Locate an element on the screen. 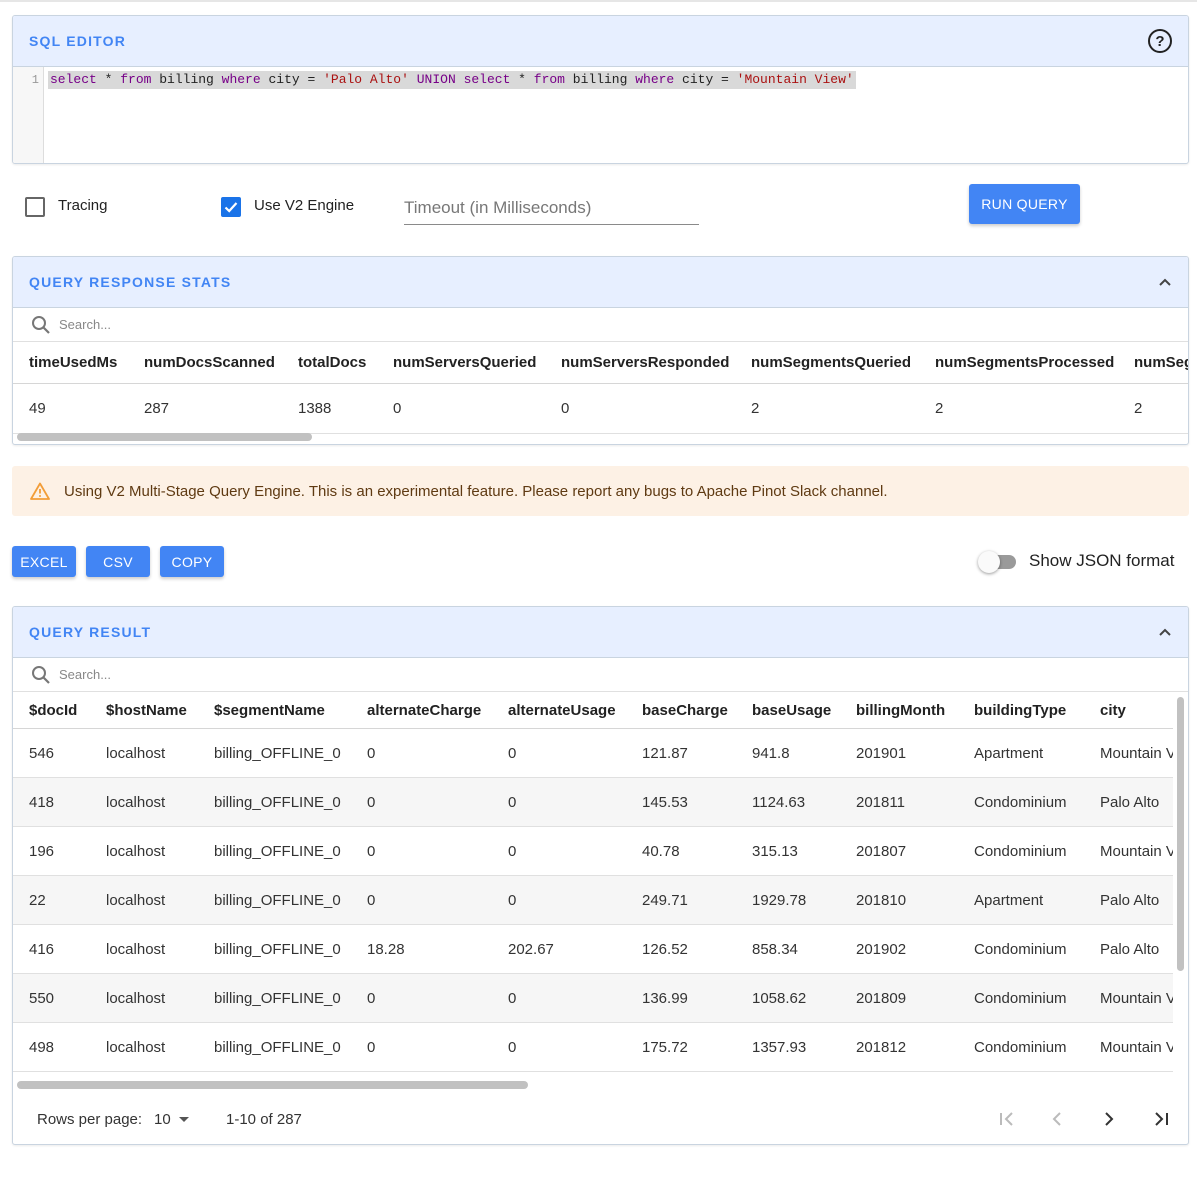 The width and height of the screenshot is (1197, 1182). tracing-checkbox is located at coordinates (35, 207).